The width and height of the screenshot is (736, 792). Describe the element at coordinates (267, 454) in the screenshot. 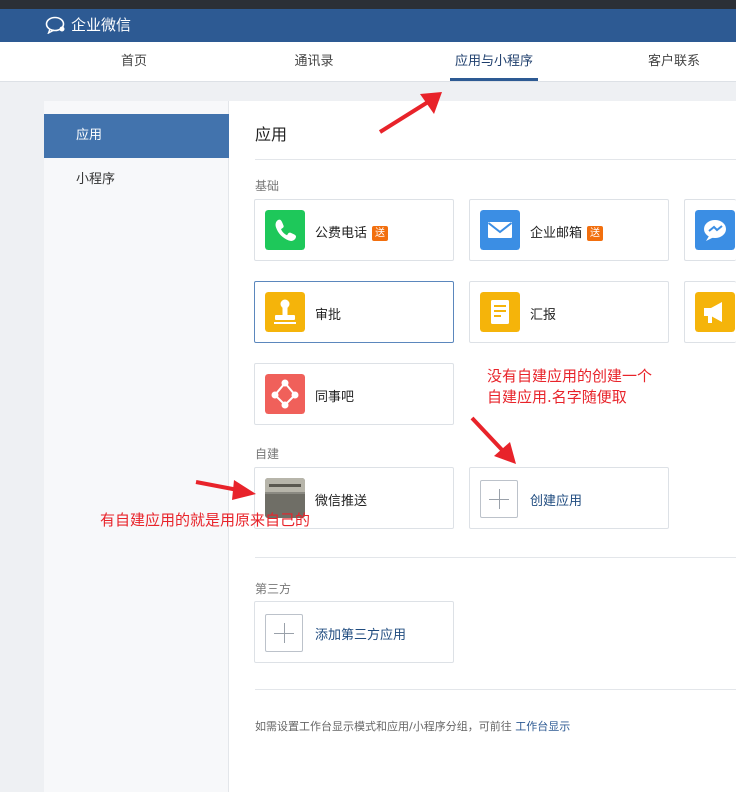

I see `section-label-custom: 自建` at that location.